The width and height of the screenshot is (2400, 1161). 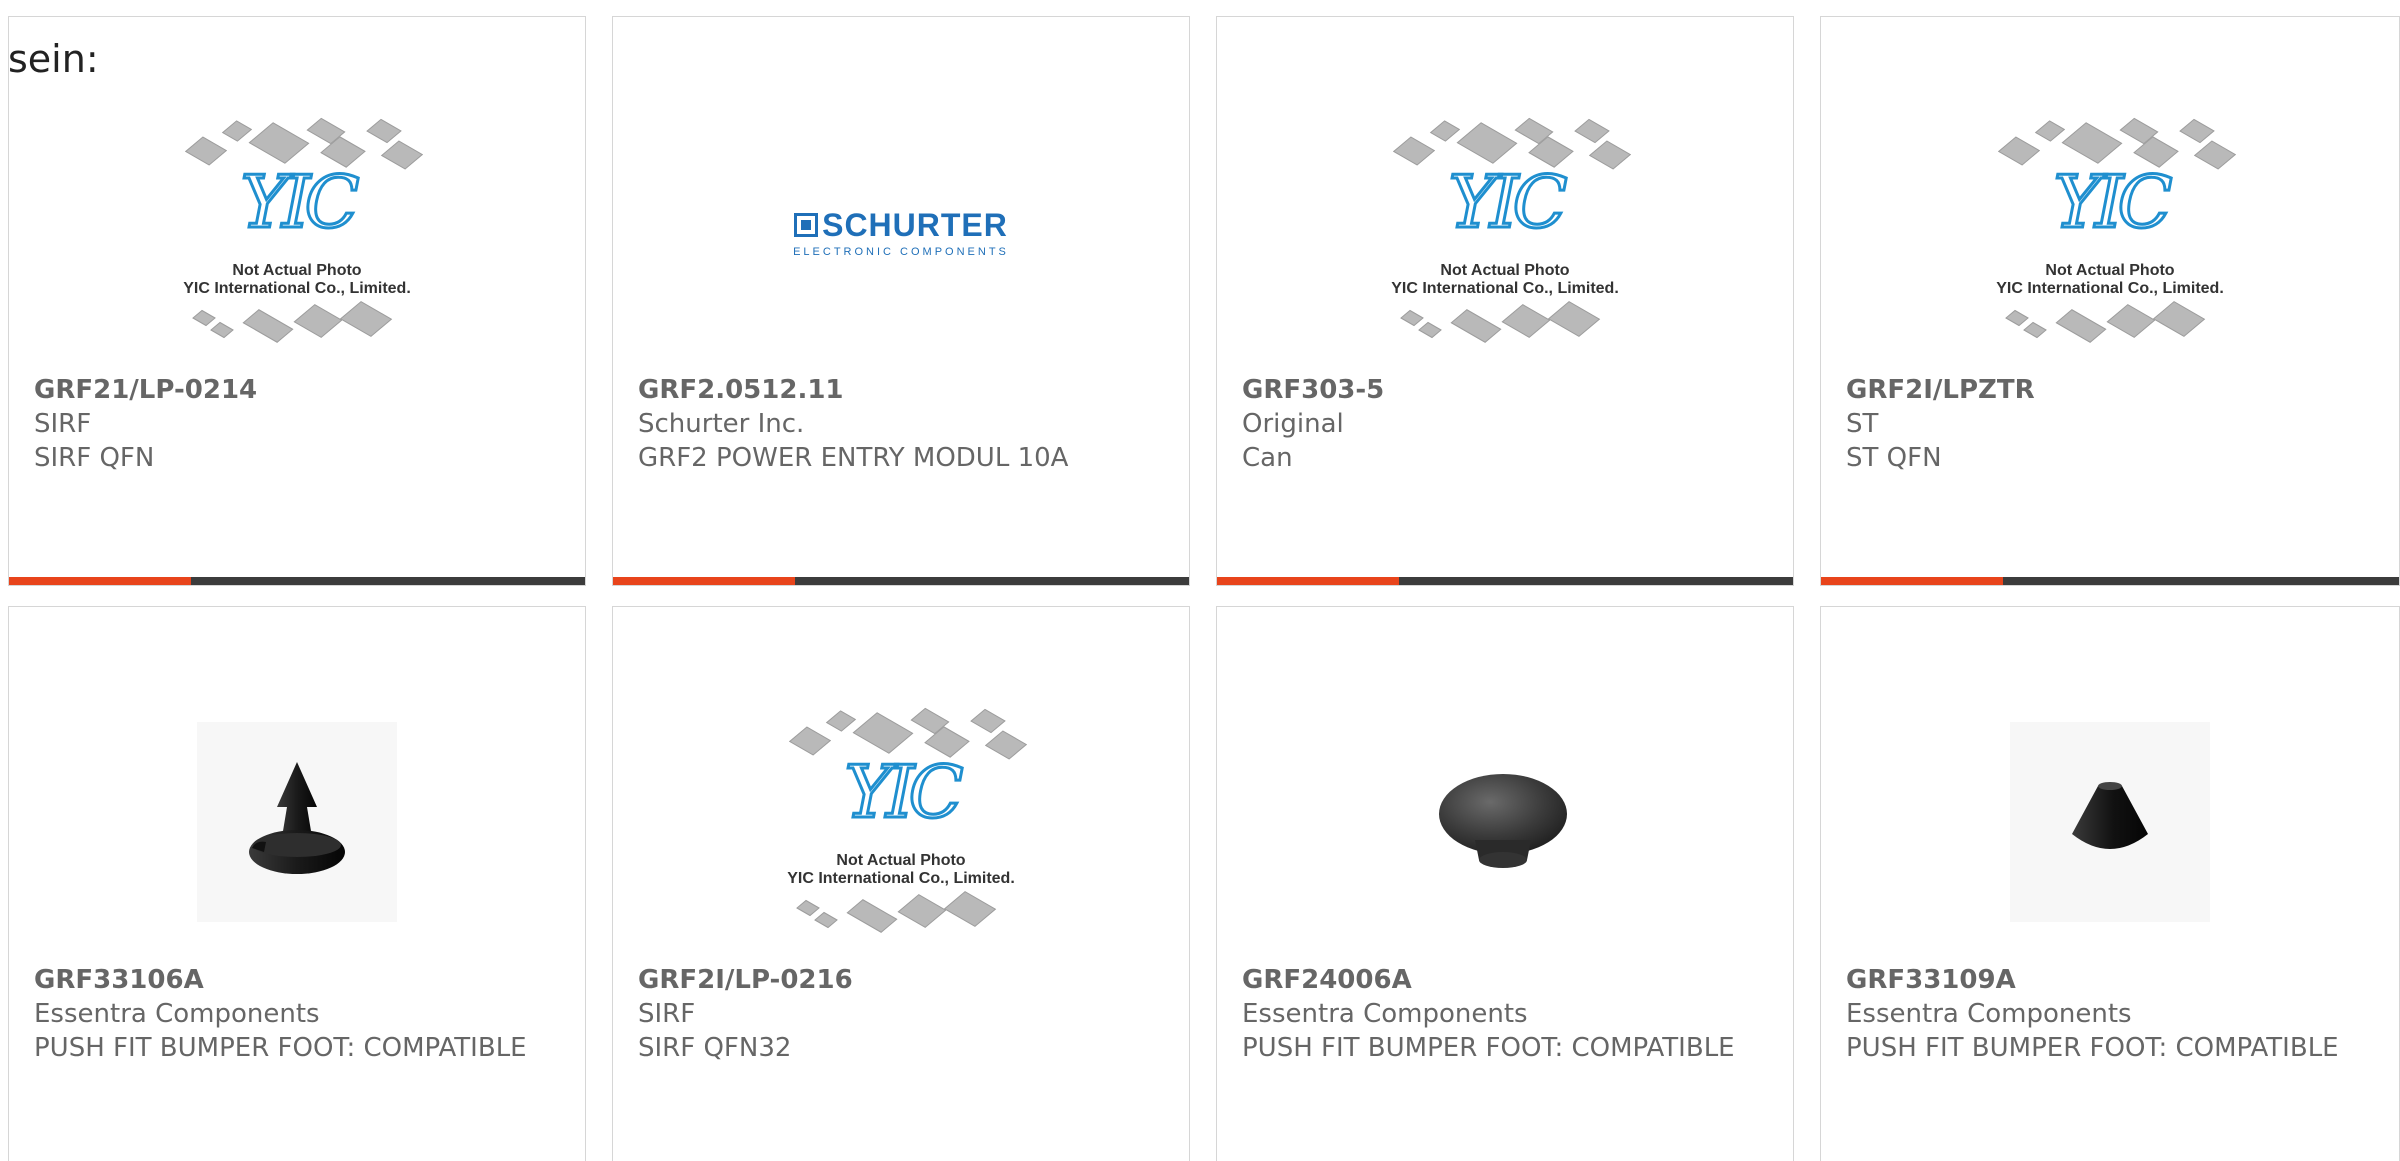 What do you see at coordinates (2112, 390) in the screenshot?
I see `part-number: GRF2I/LPZTR` at bounding box center [2112, 390].